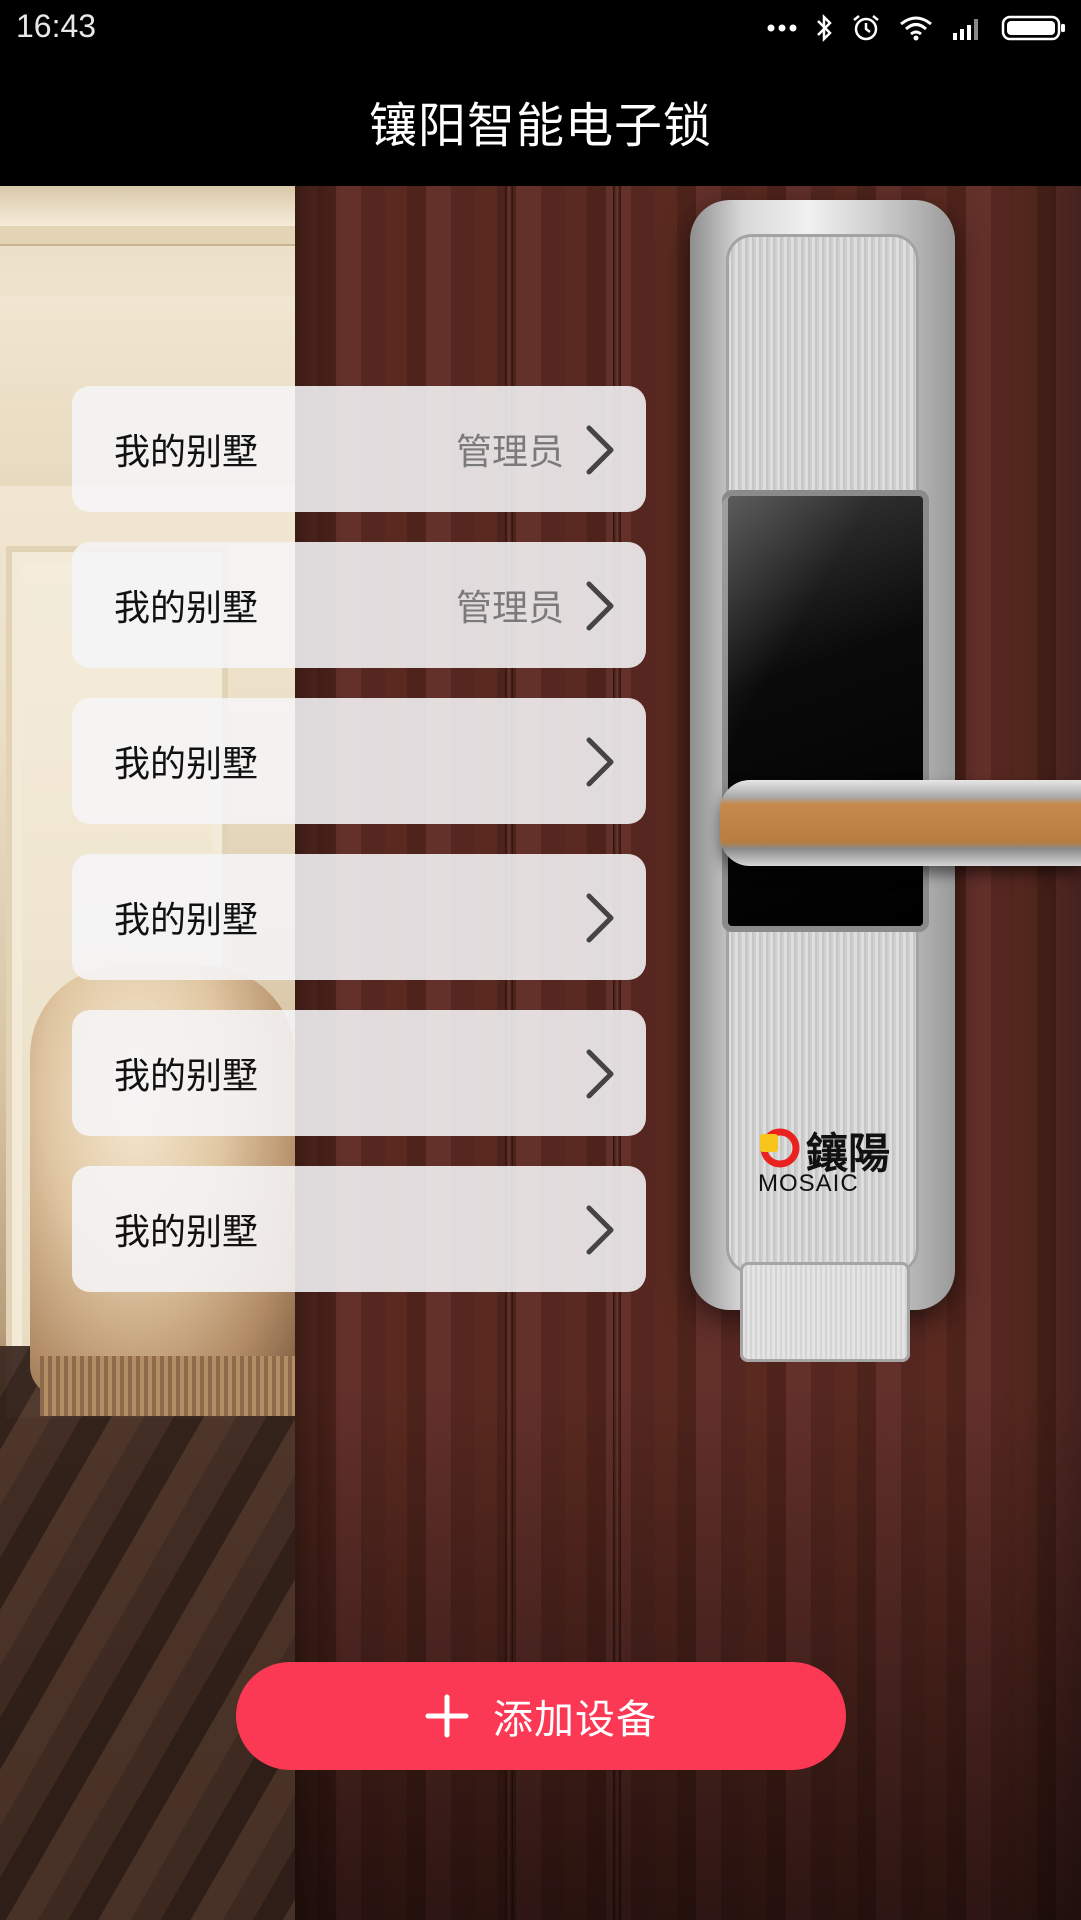 The width and height of the screenshot is (1081, 1920). I want to click on page-title: 镶阳智能电子锁, so click(540, 126).